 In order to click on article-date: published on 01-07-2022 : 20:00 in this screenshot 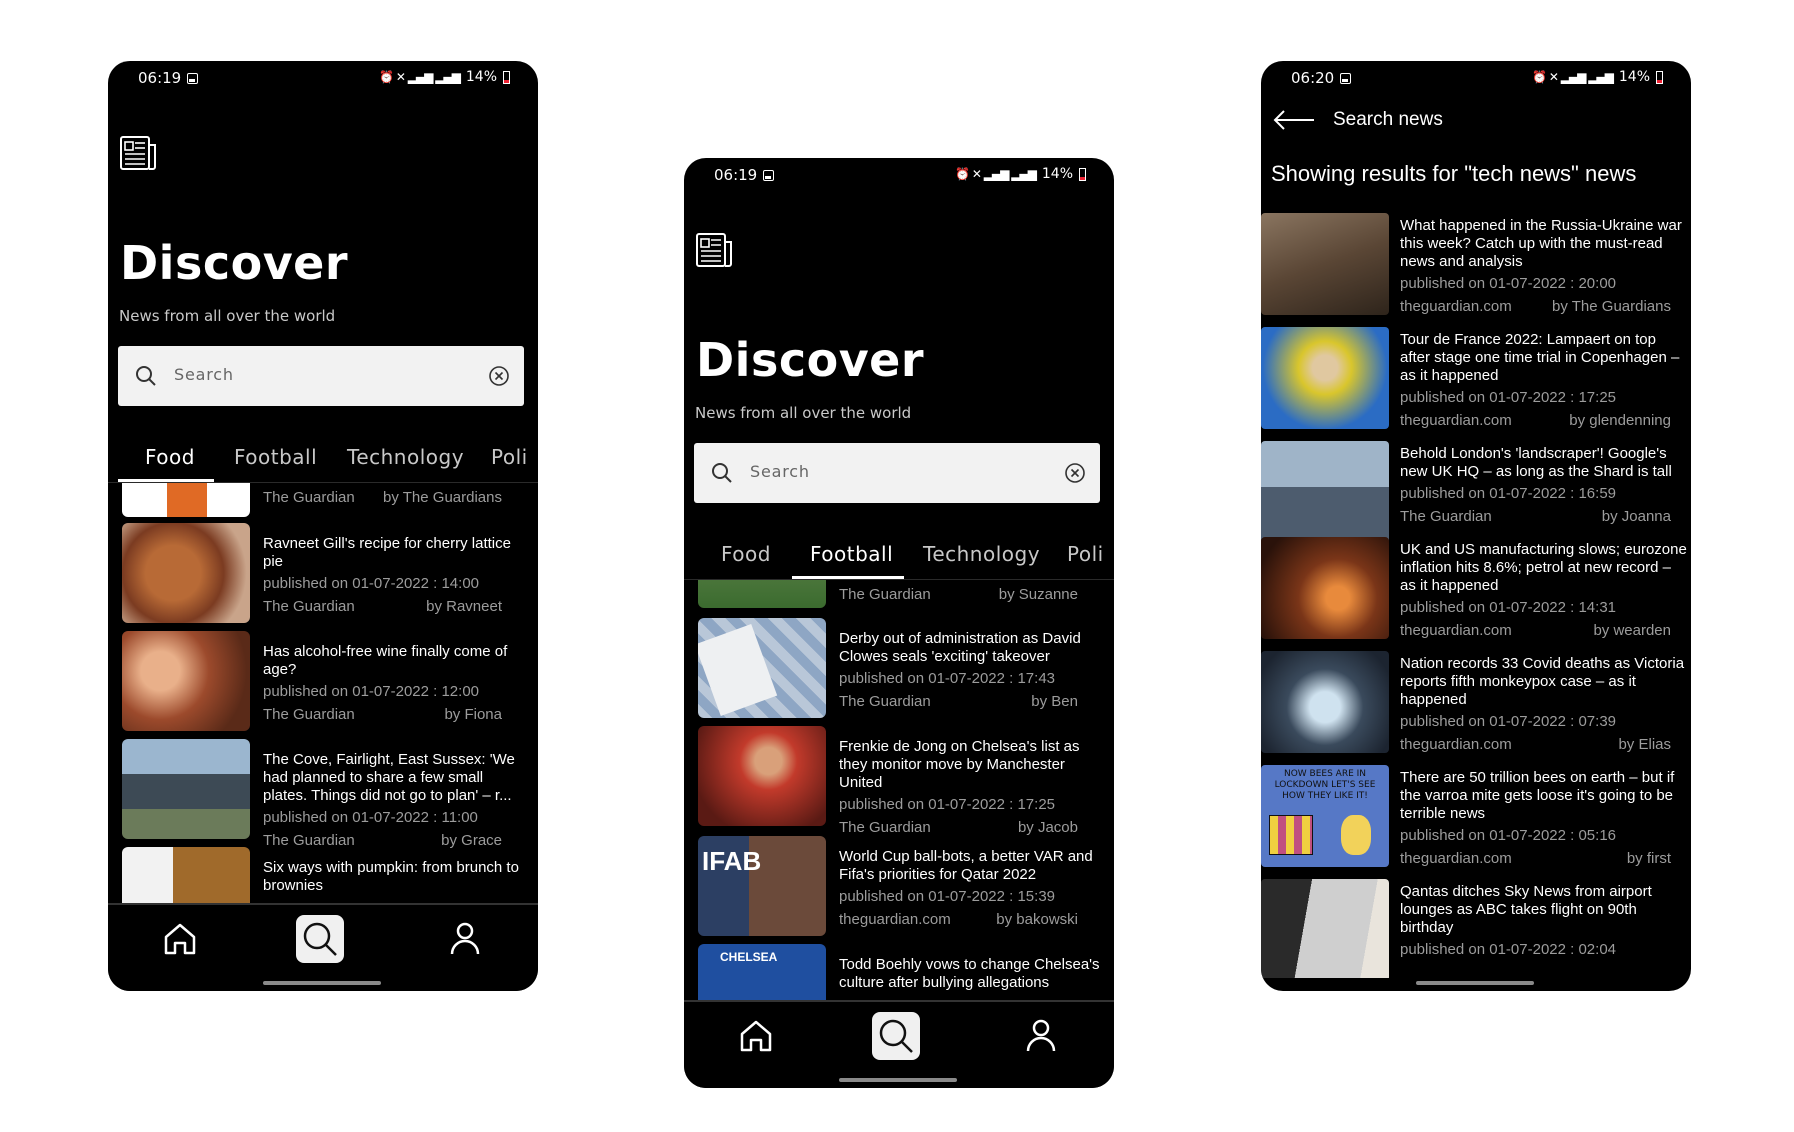, I will do `click(1508, 283)`.